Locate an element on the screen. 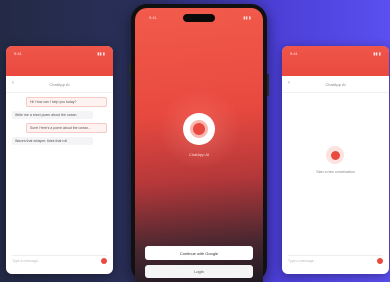 The image size is (390, 282). empty-state-logo-icon is located at coordinates (335, 155).